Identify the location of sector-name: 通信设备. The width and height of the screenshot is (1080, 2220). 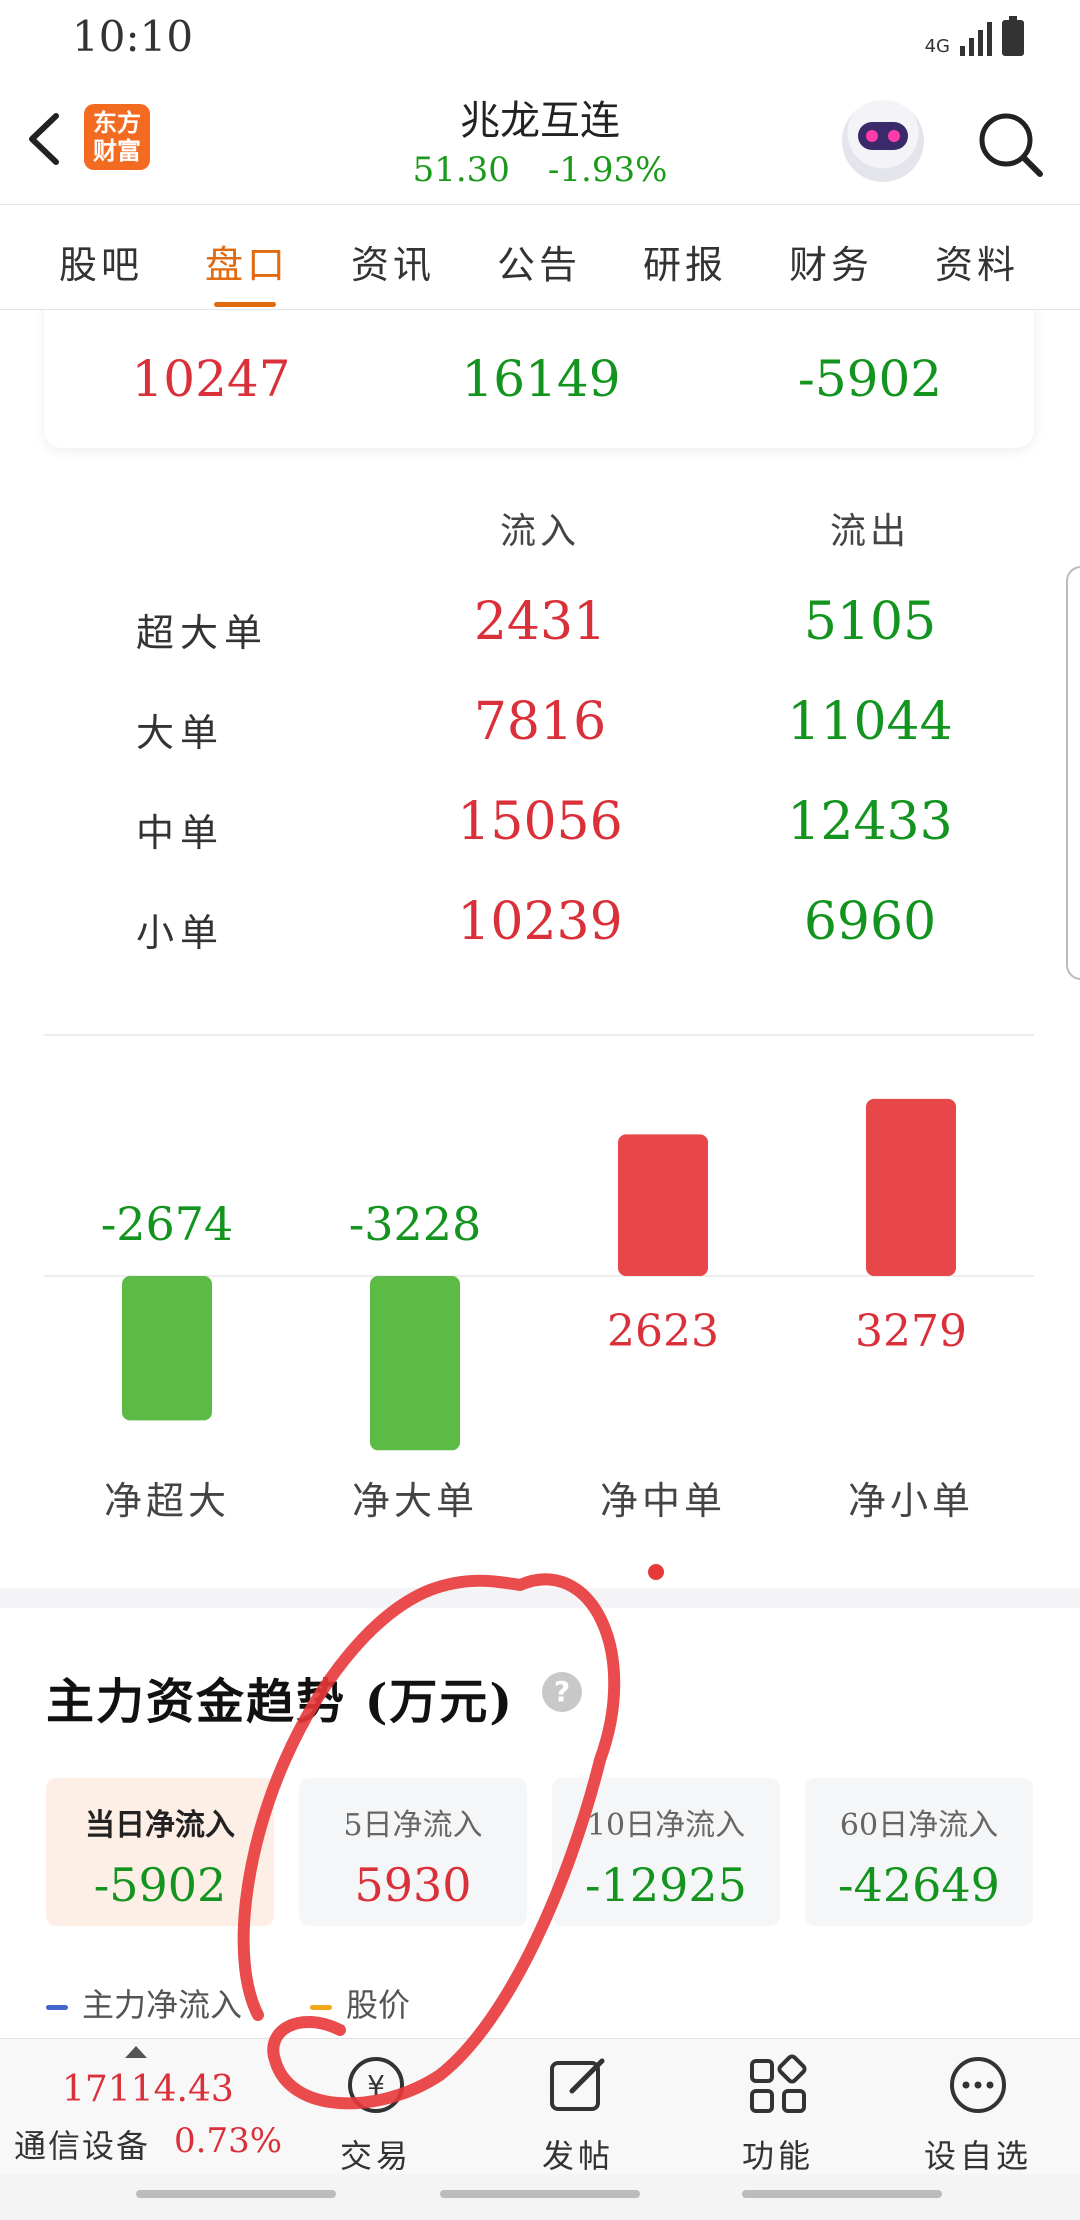
(82, 2144).